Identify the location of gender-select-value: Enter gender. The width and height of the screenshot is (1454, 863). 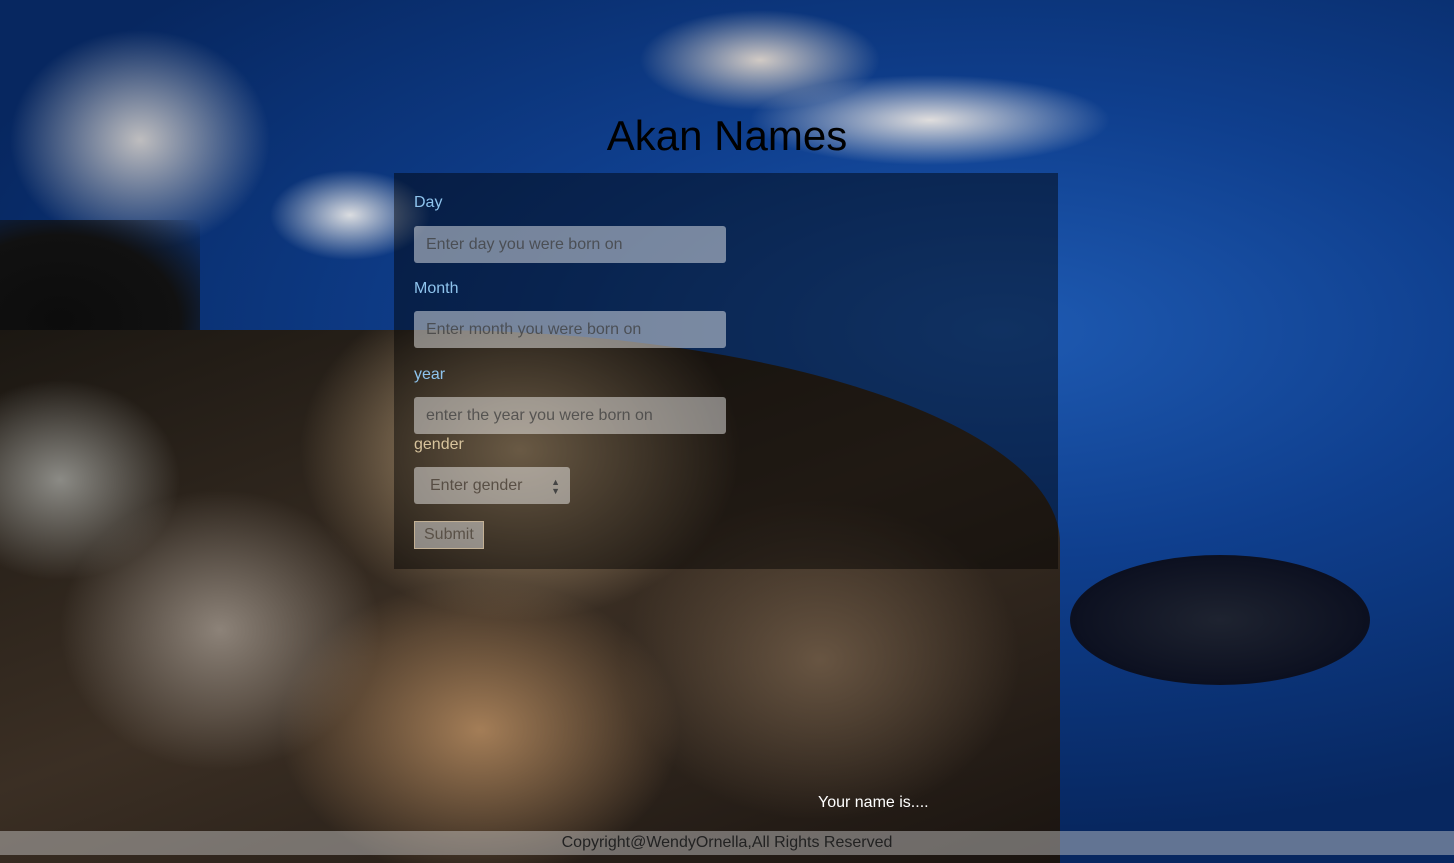
(476, 485).